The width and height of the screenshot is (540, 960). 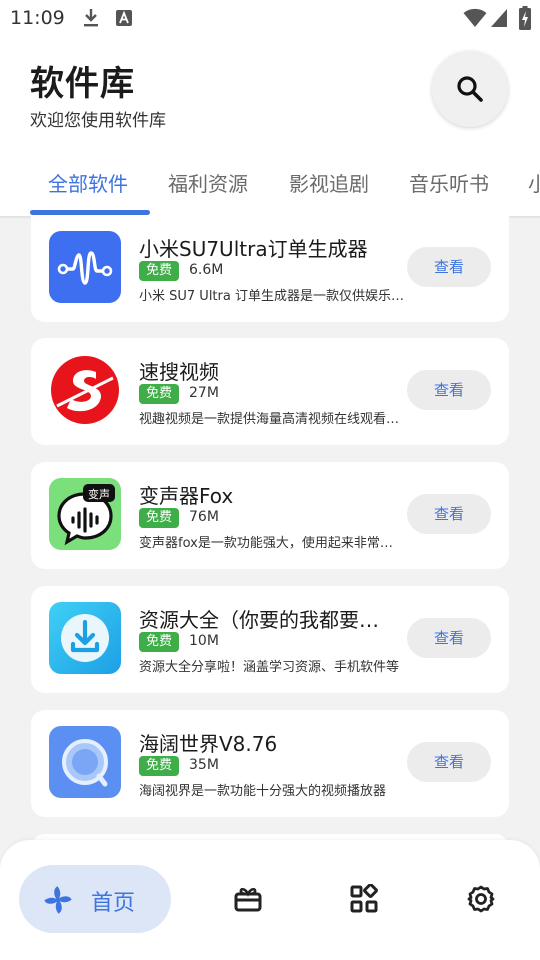 I want to click on voice-changer-icon: 变声, so click(x=85, y=514).